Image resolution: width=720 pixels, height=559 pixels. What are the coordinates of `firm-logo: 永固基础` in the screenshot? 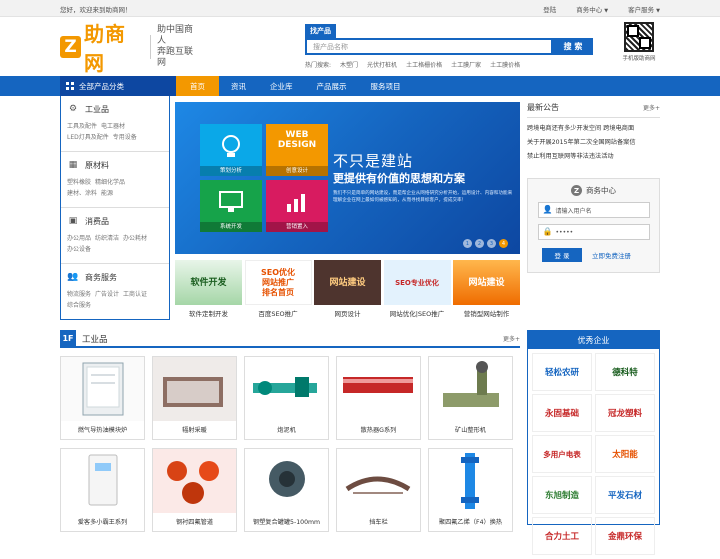 It's located at (562, 413).